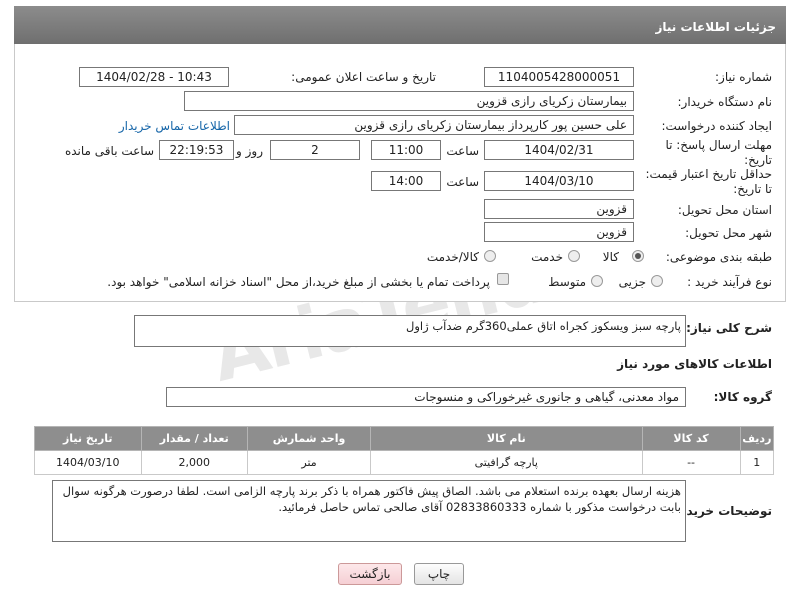 The height and width of the screenshot is (598, 788). Describe the element at coordinates (725, 102) in the screenshot. I see `buyer-org-label: نام دستگاه خریدار:` at that location.